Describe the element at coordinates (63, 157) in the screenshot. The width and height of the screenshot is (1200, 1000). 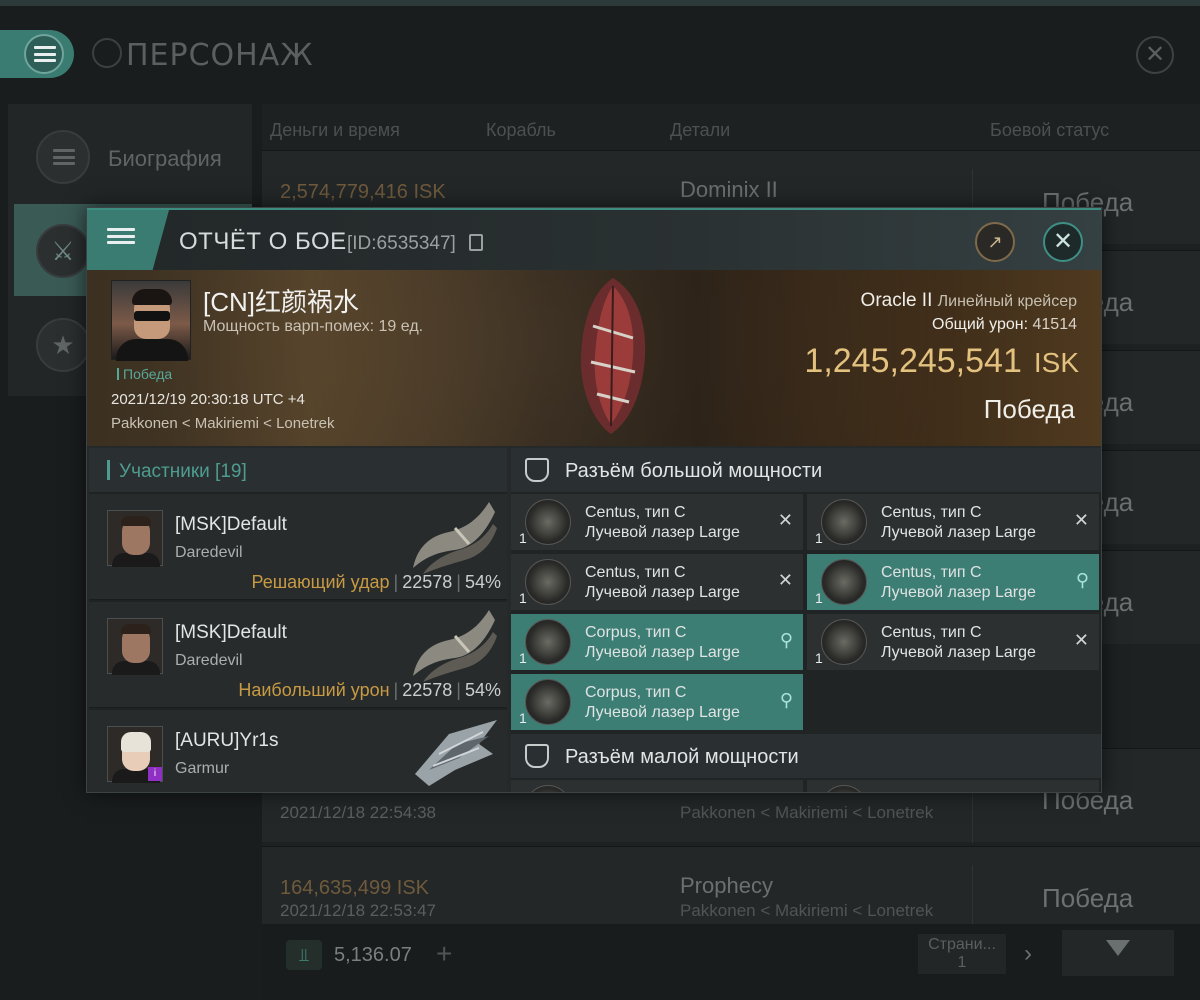
I see `biography-icon` at that location.